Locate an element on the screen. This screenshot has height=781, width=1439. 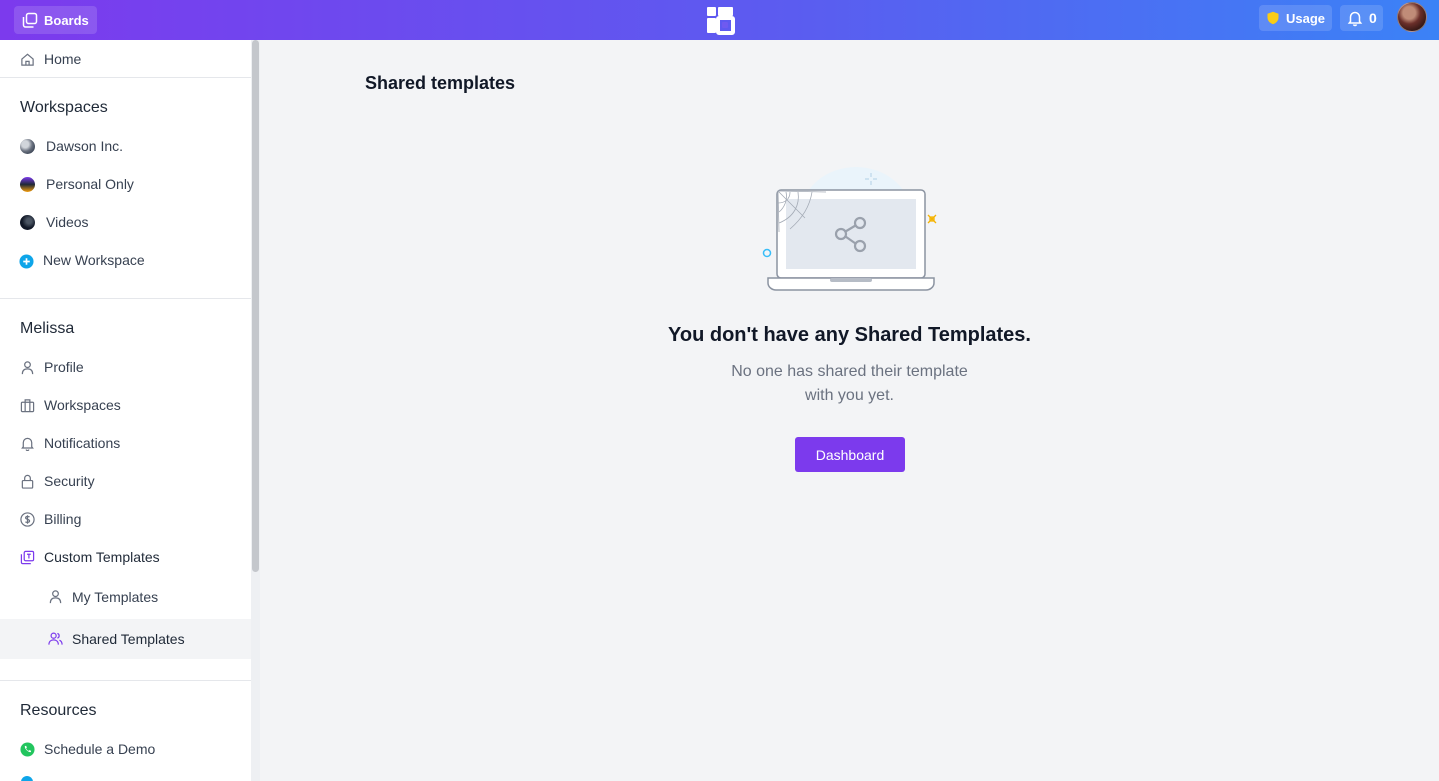
lock-icon is located at coordinates (27, 481).